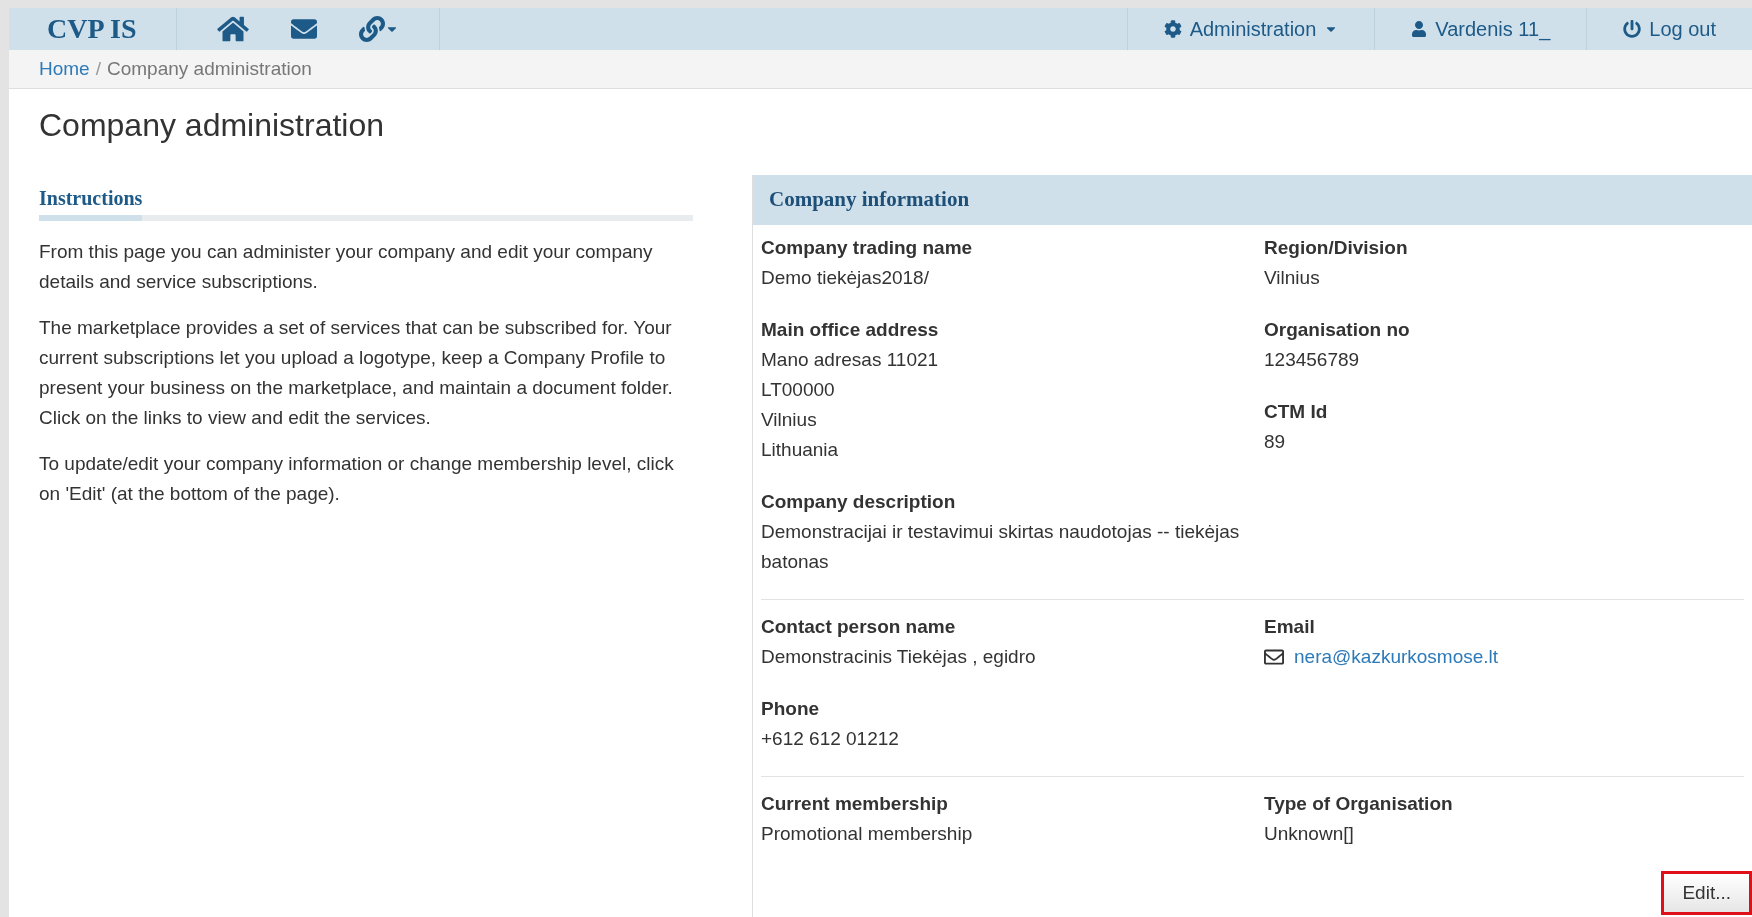 The image size is (1752, 917). Describe the element at coordinates (1337, 330) in the screenshot. I see `field-label: Organisation no` at that location.